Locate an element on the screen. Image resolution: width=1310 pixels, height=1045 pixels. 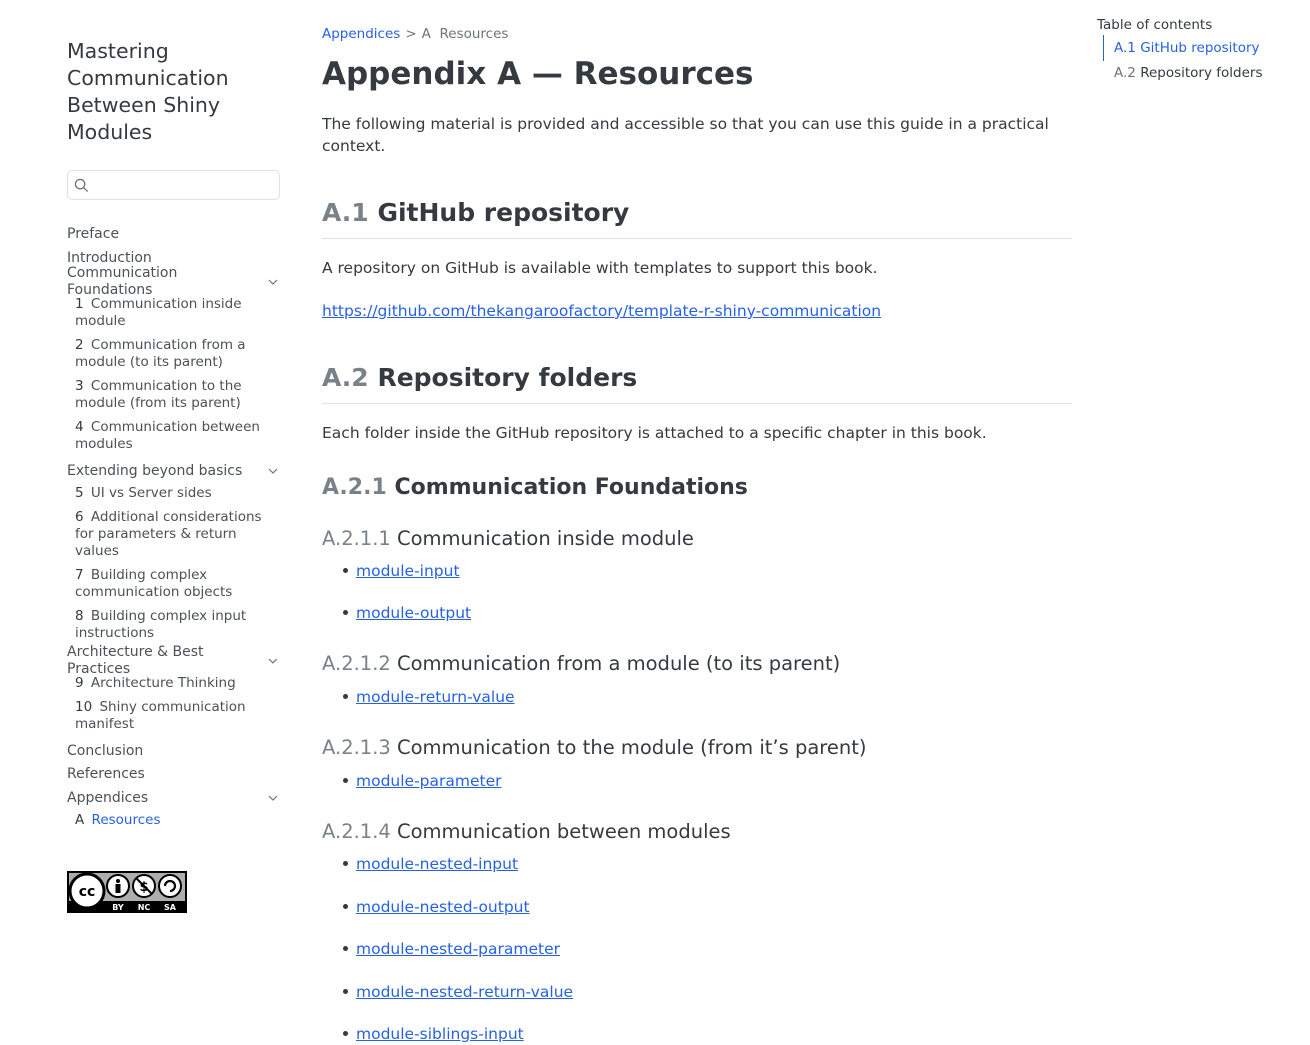
page-title: Appendix A — Resources is located at coordinates (538, 74).